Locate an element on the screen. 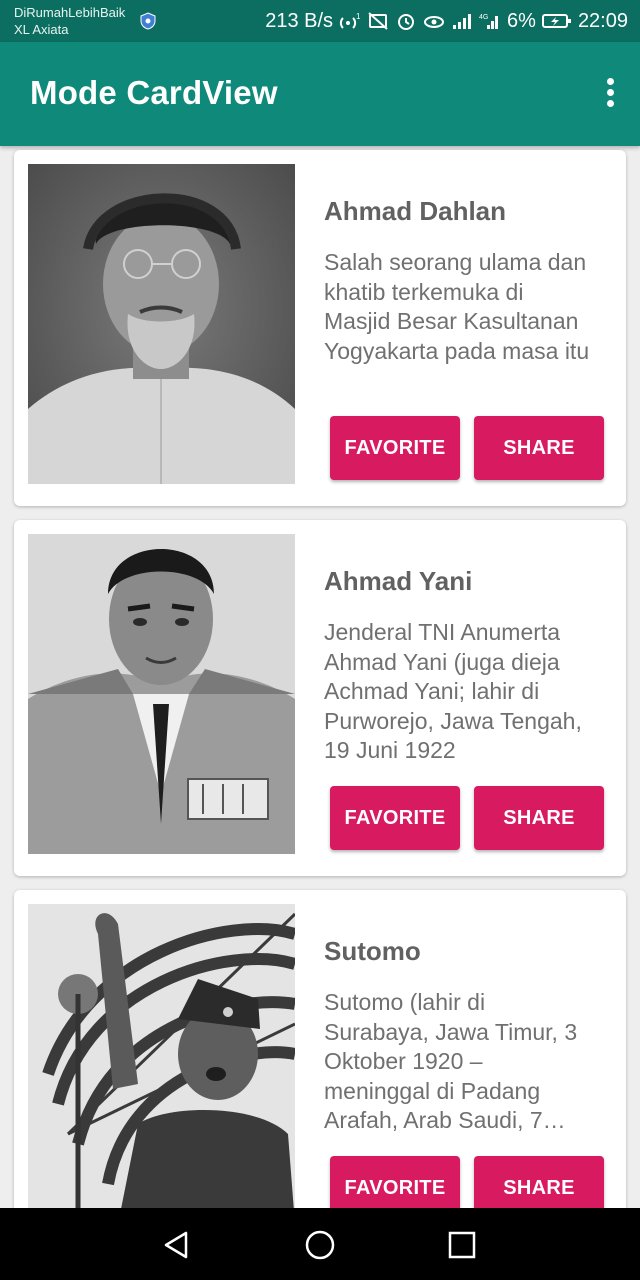  carrier-line-1: DiRumahLebihBaik is located at coordinates (70, 12).